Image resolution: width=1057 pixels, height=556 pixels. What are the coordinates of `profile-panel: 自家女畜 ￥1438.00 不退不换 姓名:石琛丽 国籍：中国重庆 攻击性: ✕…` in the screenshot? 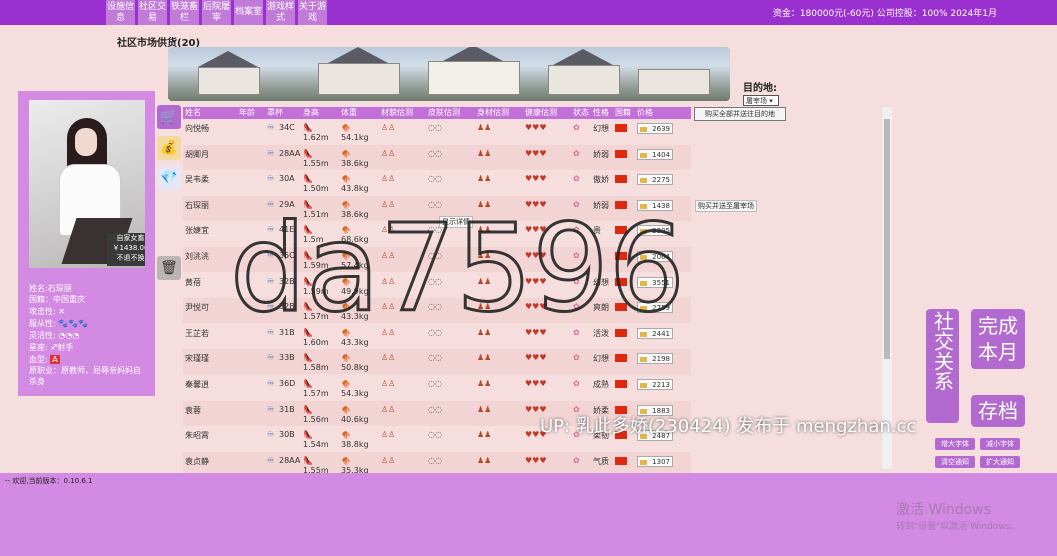 It's located at (86, 243).